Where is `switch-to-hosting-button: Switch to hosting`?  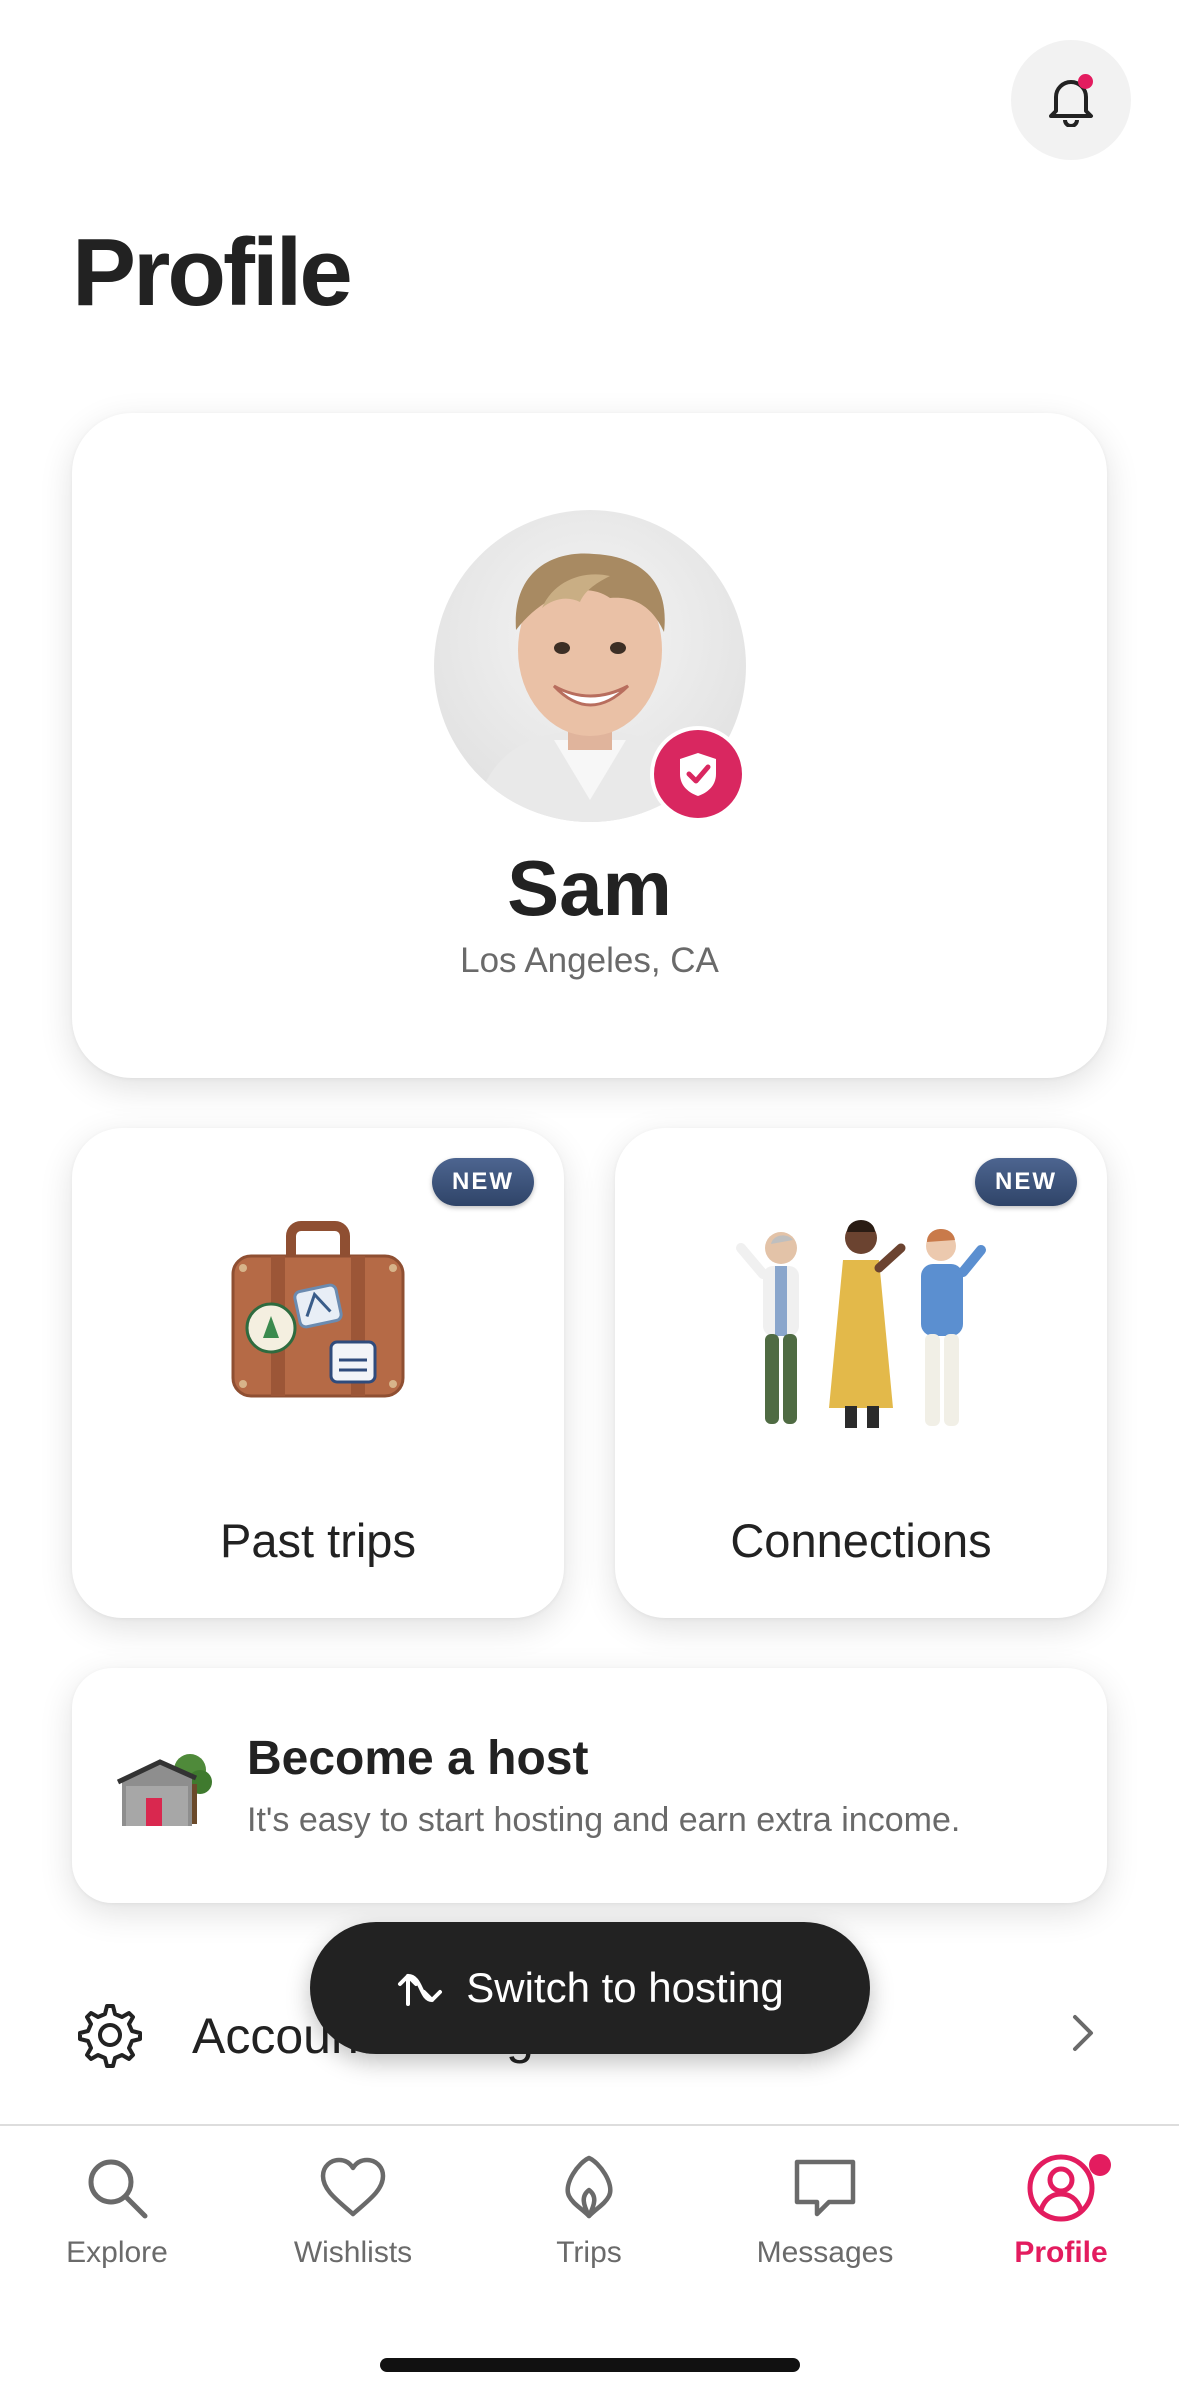
switch-to-hosting-button: Switch to hosting is located at coordinates (590, 1988).